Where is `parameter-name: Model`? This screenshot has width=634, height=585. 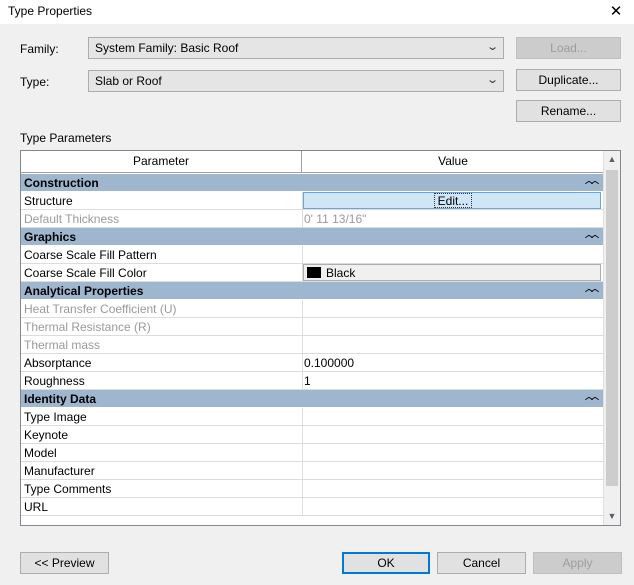 parameter-name: Model is located at coordinates (40, 453).